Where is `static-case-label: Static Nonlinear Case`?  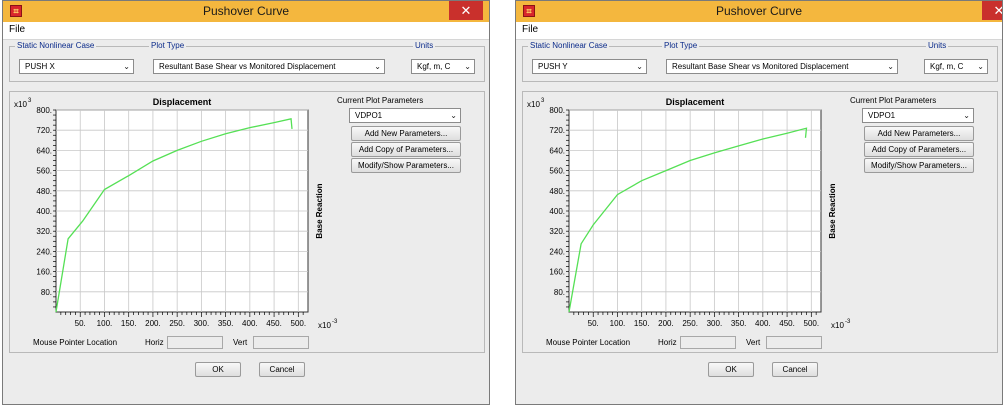 static-case-label: Static Nonlinear Case is located at coordinates (56, 45).